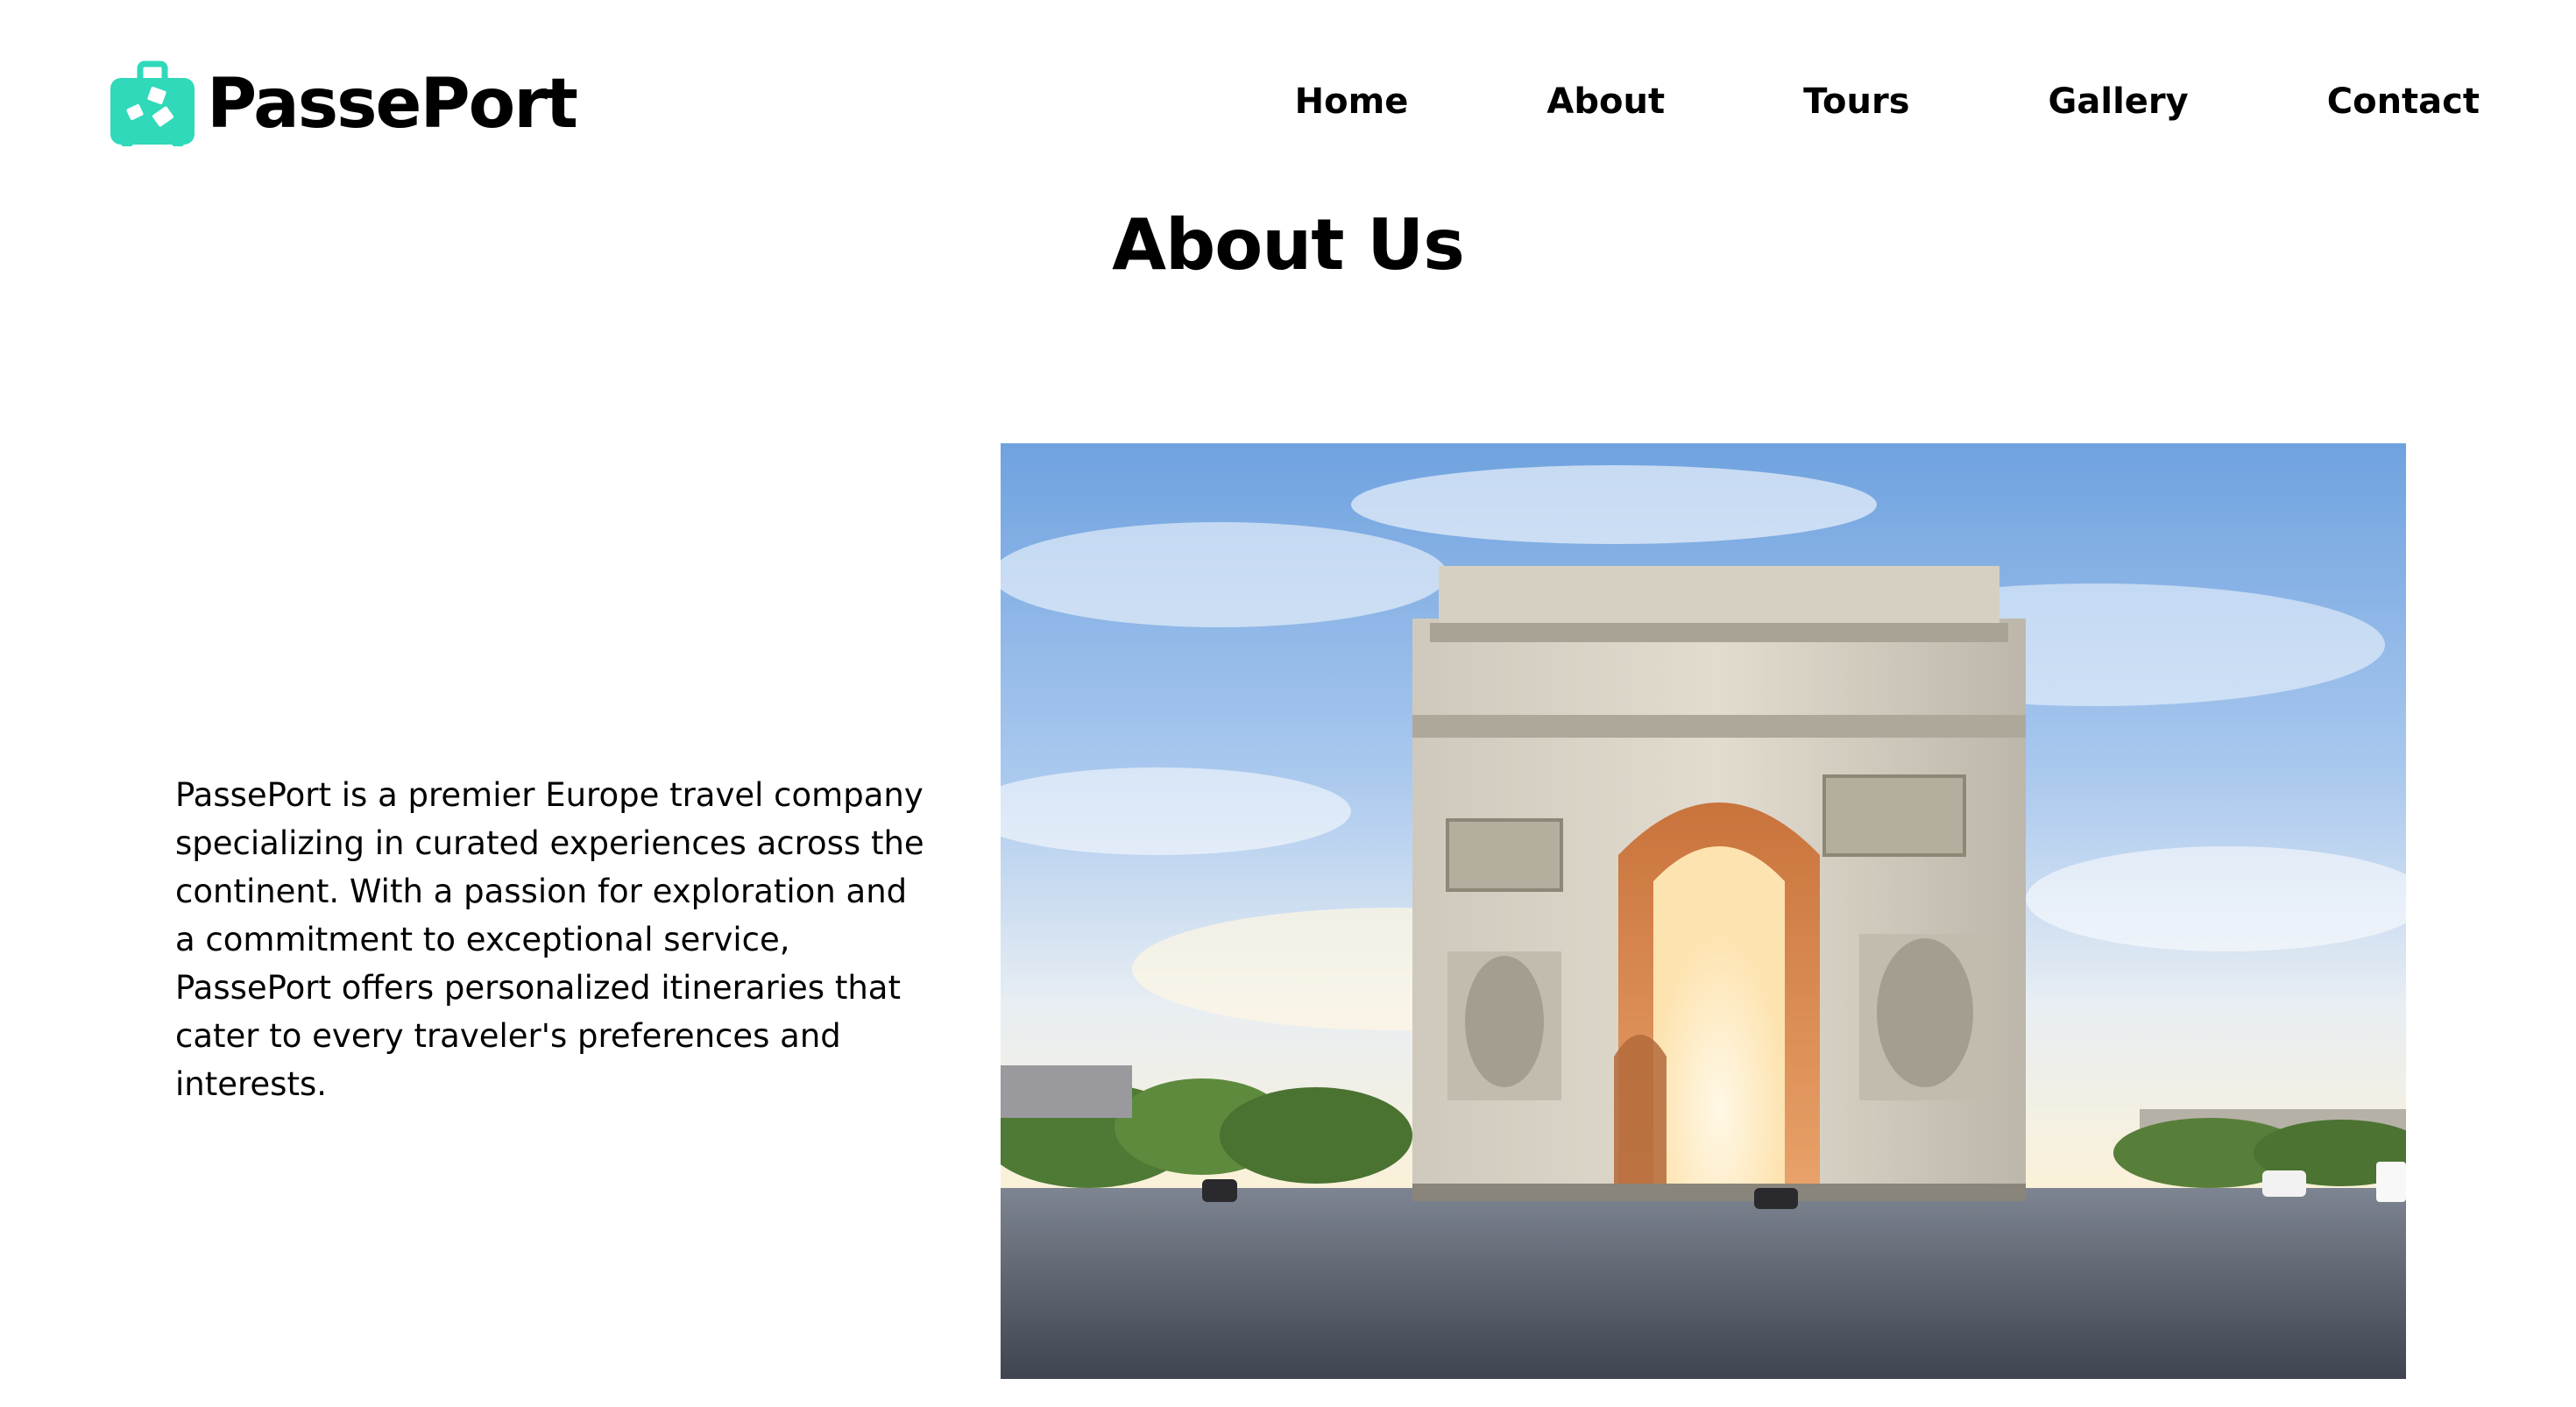 The image size is (2576, 1407). What do you see at coordinates (392, 104) in the screenshot?
I see `logo-text: PassePort` at bounding box center [392, 104].